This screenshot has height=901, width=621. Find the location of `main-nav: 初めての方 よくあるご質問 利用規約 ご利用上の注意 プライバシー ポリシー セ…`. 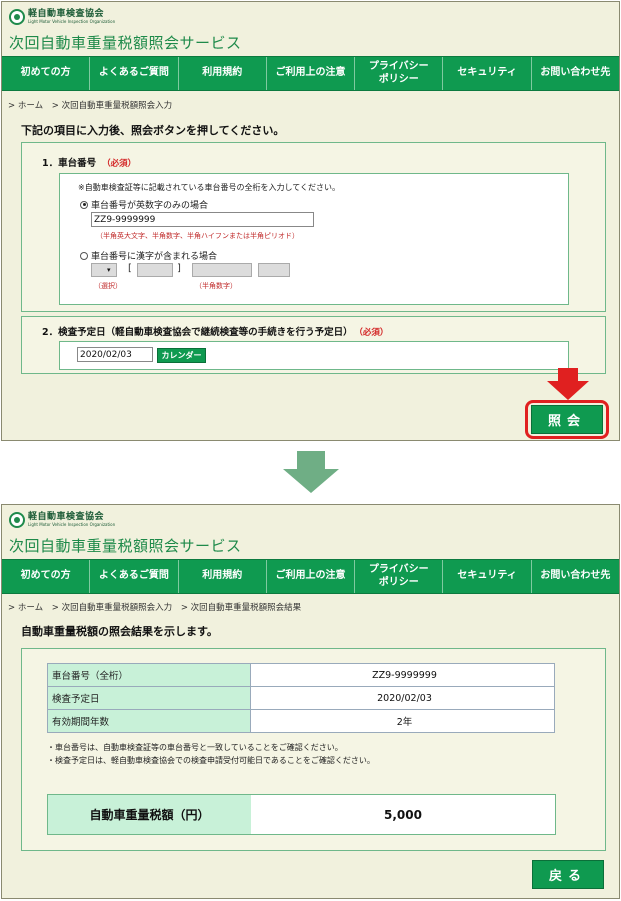

main-nav: 初めての方 よくあるご質問 利用規約 ご利用上の注意 プライバシー ポリシー セ… is located at coordinates (310, 73).